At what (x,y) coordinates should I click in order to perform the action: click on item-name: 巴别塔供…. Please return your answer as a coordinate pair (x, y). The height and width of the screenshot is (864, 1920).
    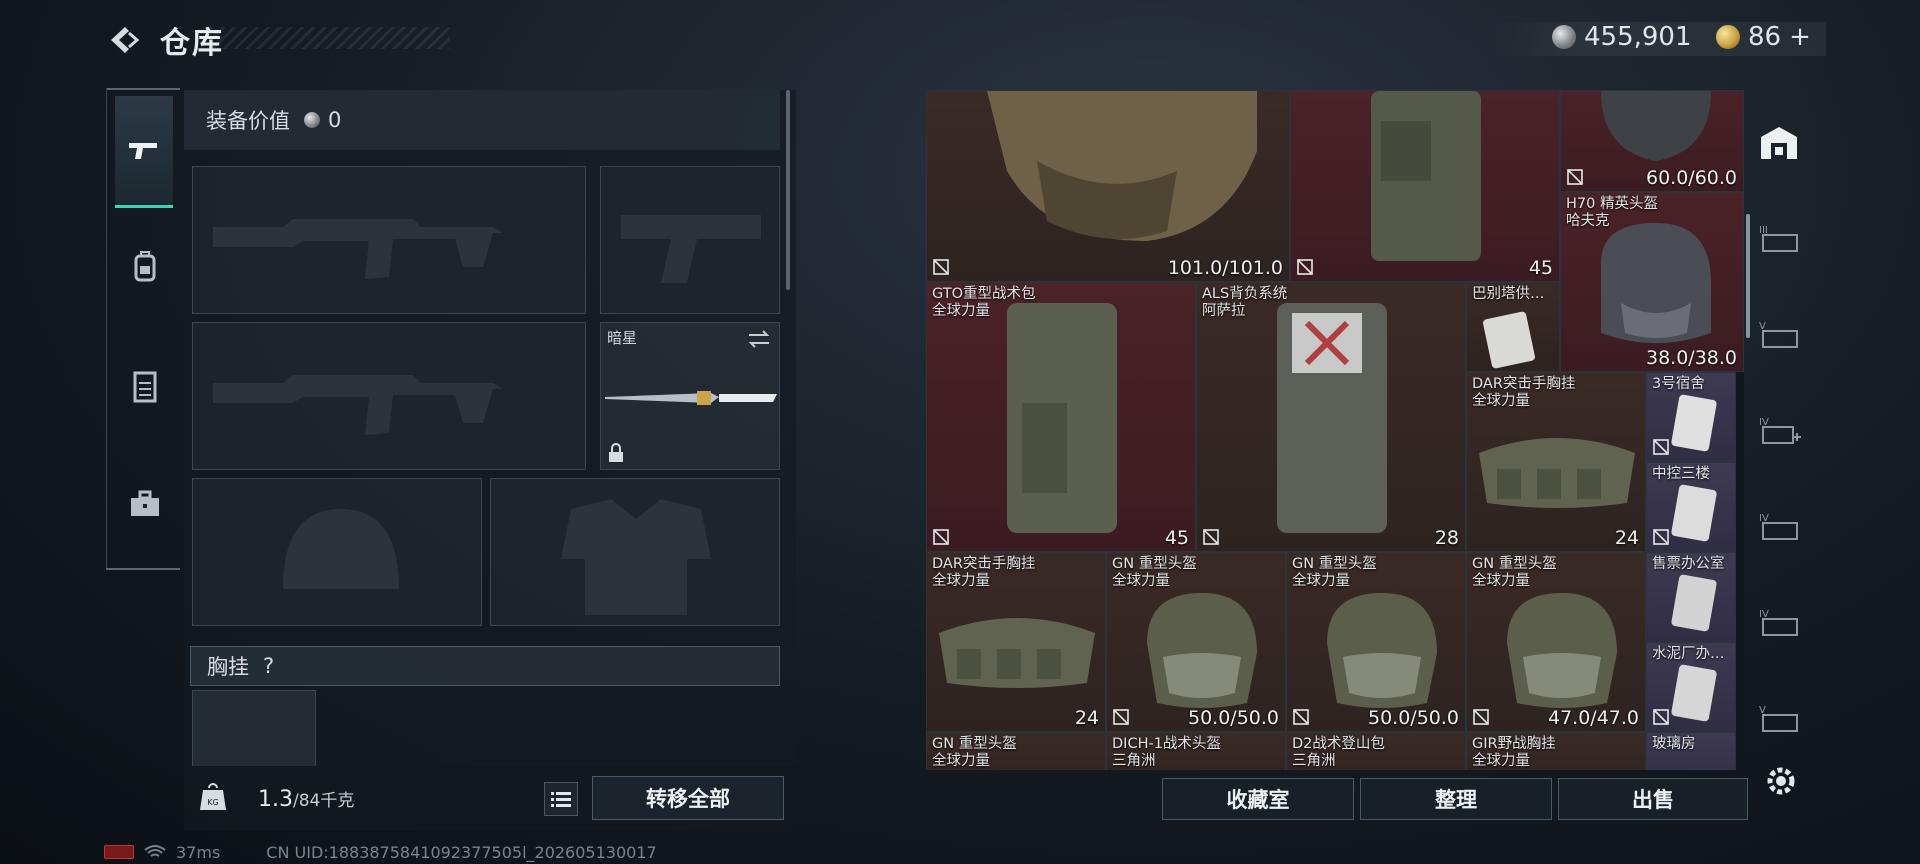
    Looking at the image, I should click on (1508, 294).